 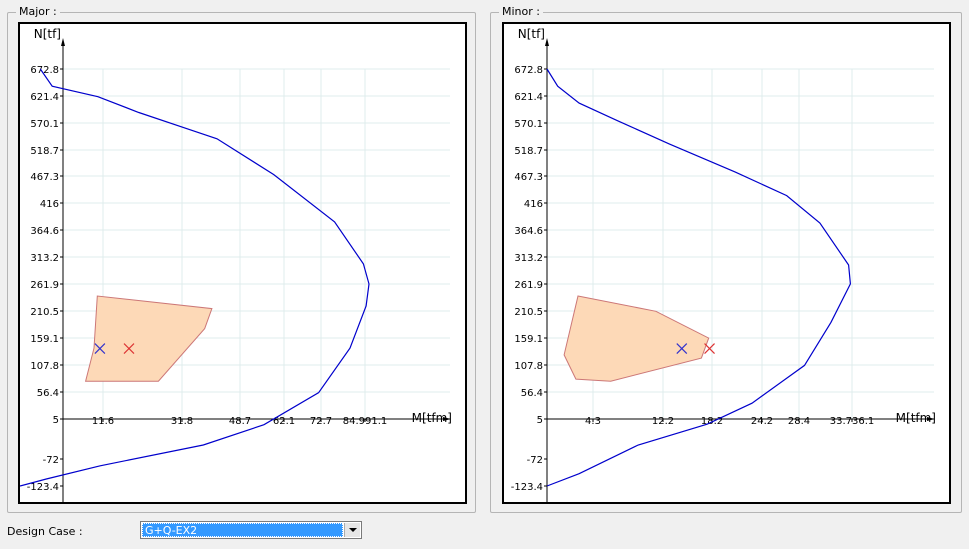 What do you see at coordinates (321, 421) in the screenshot?
I see `x-tick-label: 72.7` at bounding box center [321, 421].